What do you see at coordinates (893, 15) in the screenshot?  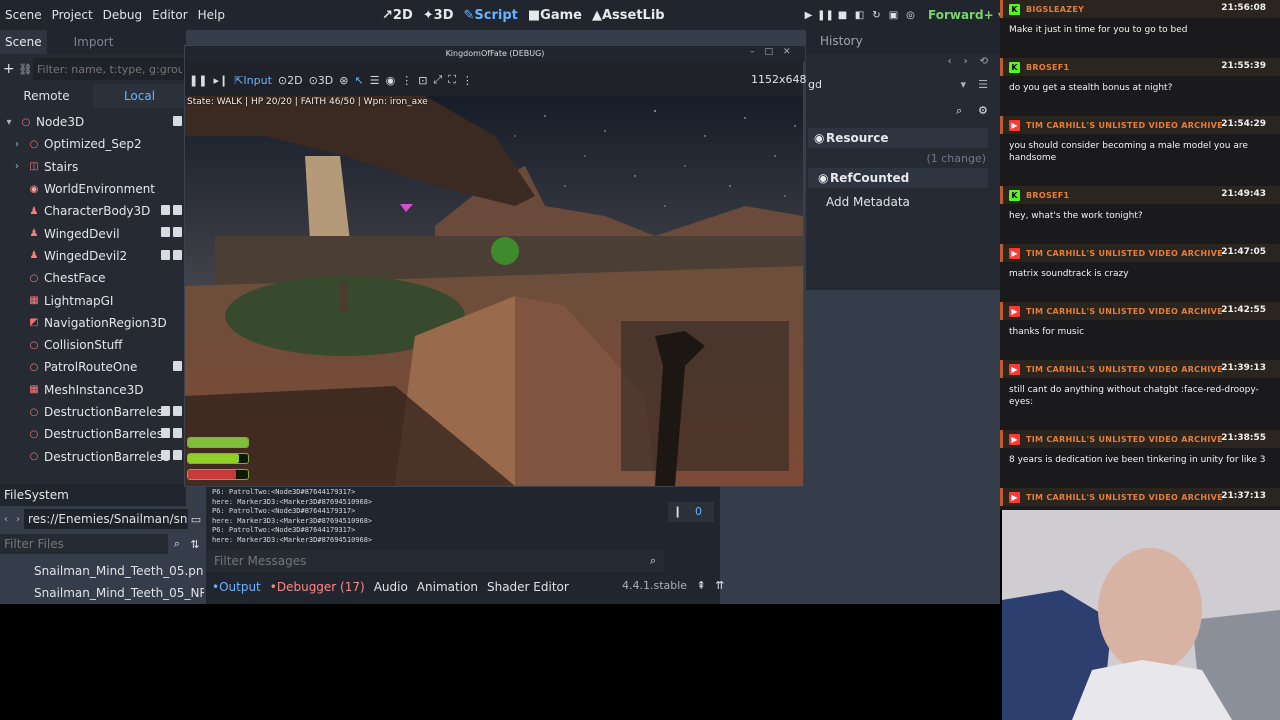 I see `play-scene-icon: ▣` at bounding box center [893, 15].